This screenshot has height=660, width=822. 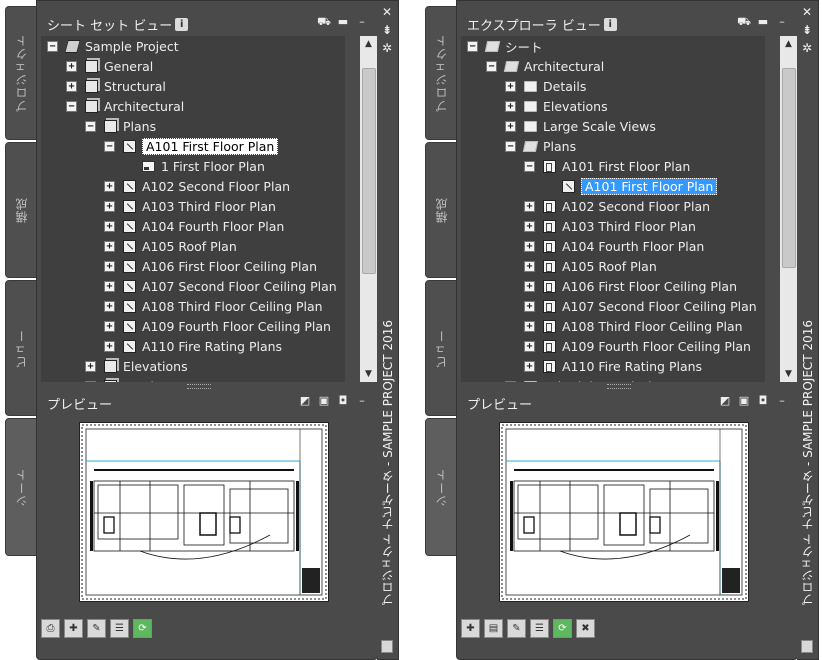 I want to click on tree-node: + A104 Fourth Floor Plan, so click(x=194, y=226).